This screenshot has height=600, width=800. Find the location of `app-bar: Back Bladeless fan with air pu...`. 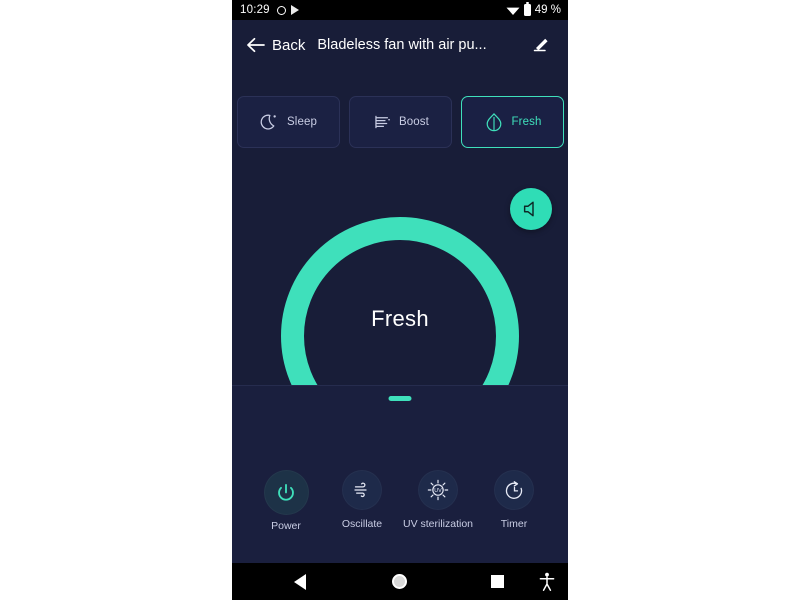

app-bar: Back Bladeless fan with air pu... is located at coordinates (400, 45).